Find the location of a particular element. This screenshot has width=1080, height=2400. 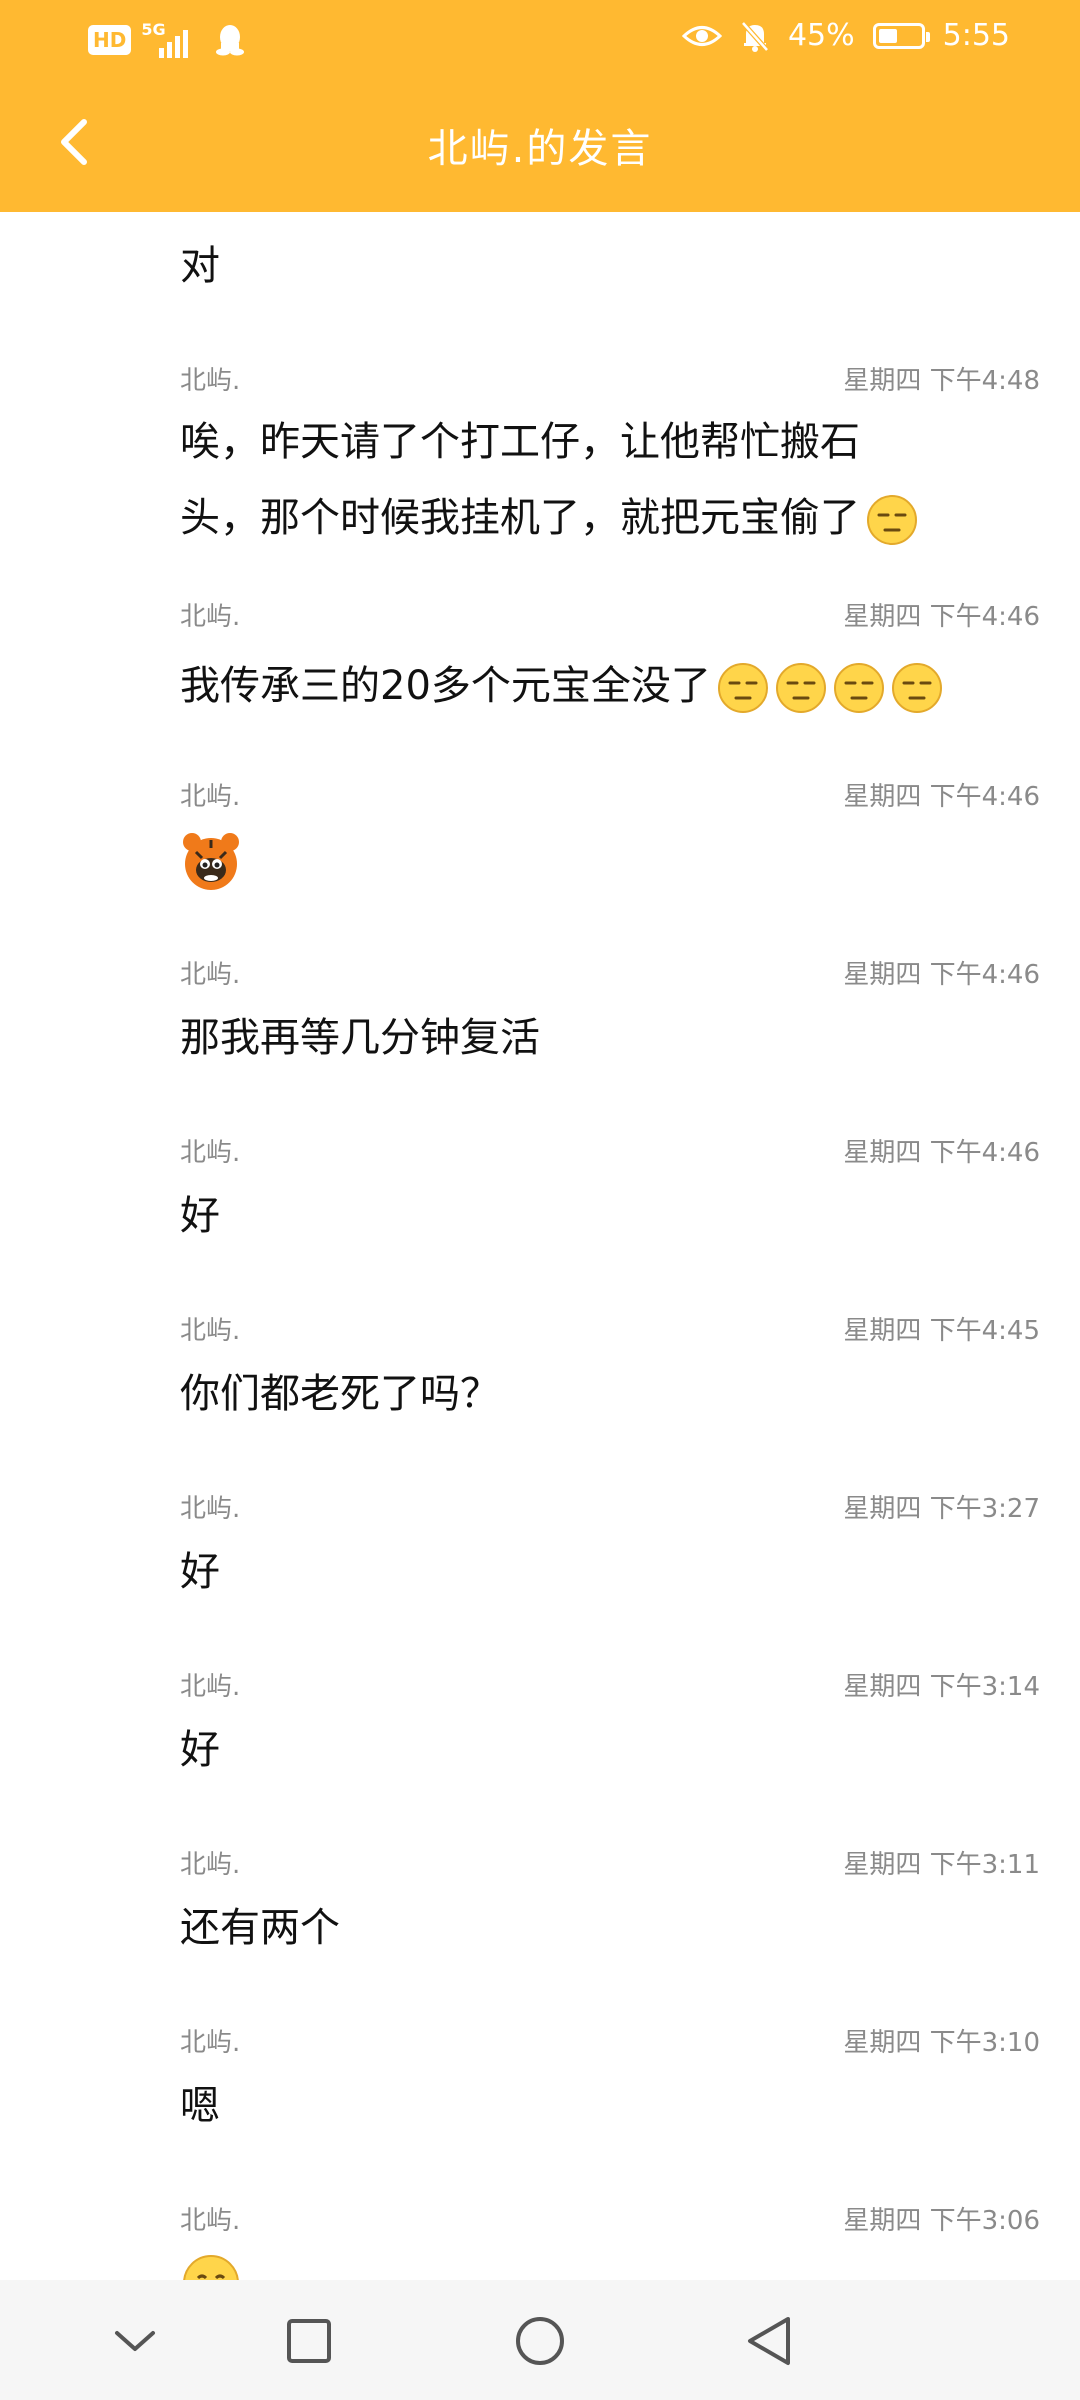

message-body: 我传承三的20多个元宝全没了 is located at coordinates (445, 686).